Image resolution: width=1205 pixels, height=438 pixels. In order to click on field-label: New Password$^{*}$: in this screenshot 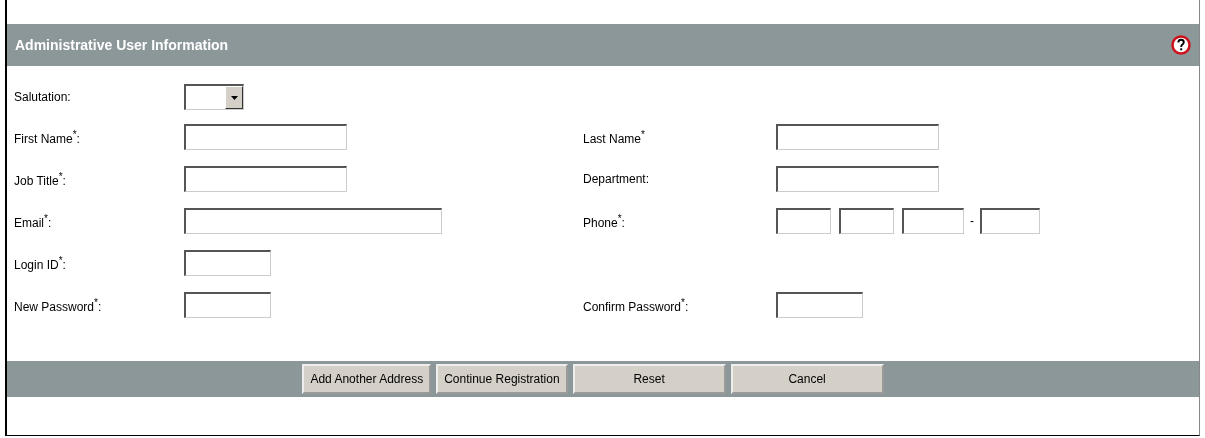, I will do `click(58, 305)`.